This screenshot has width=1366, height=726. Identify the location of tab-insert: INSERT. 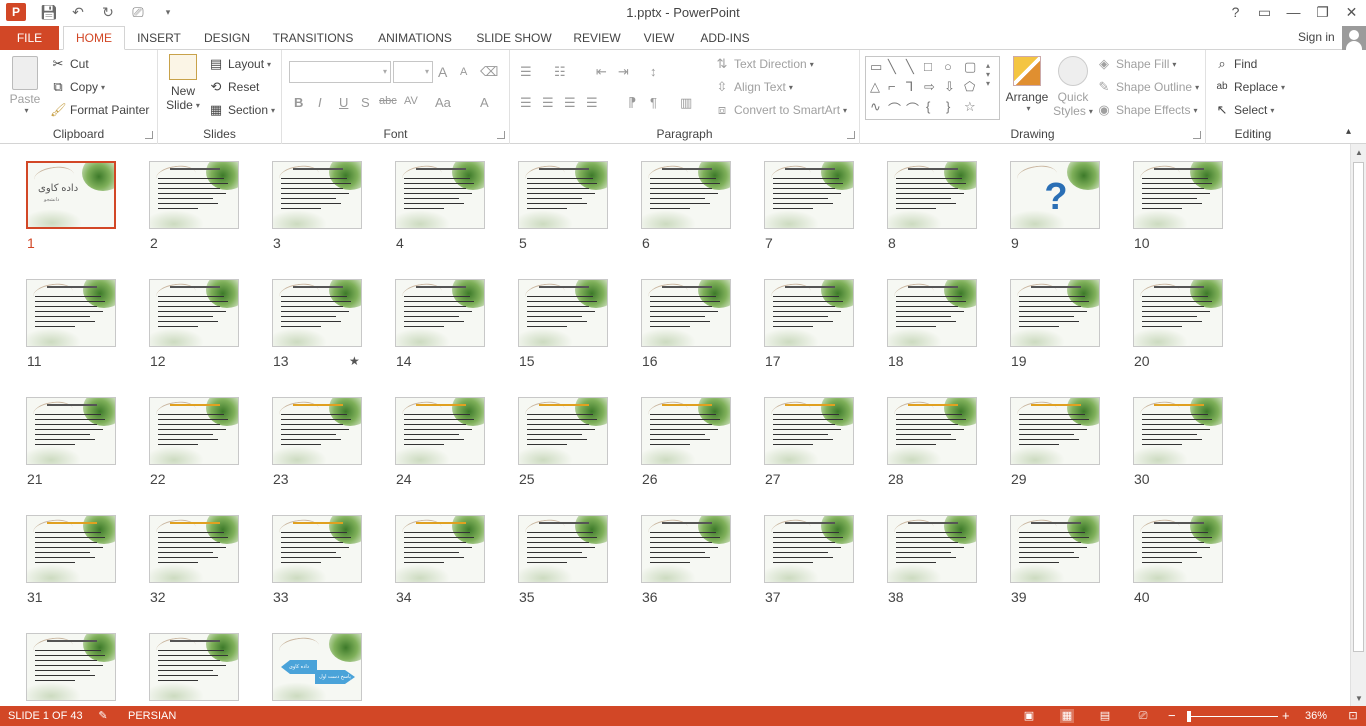
(159, 38).